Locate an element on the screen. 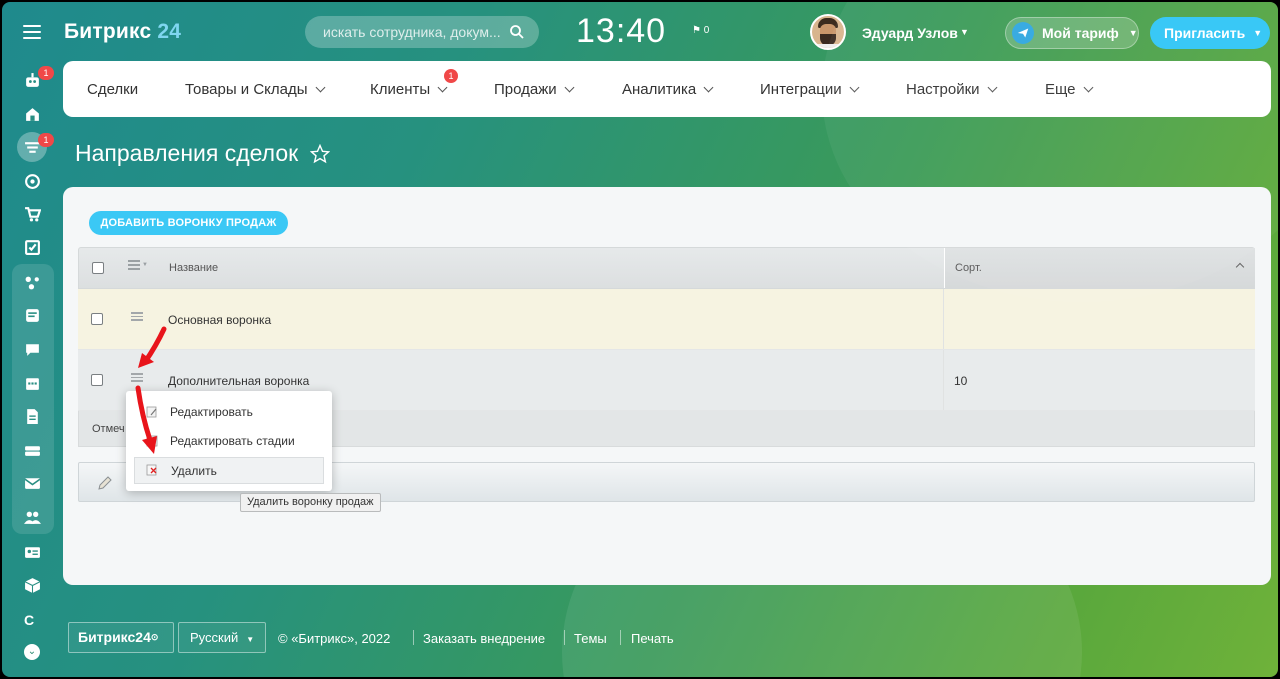 The image size is (1280, 679). menu-item-deals: Сделки is located at coordinates (112, 89).